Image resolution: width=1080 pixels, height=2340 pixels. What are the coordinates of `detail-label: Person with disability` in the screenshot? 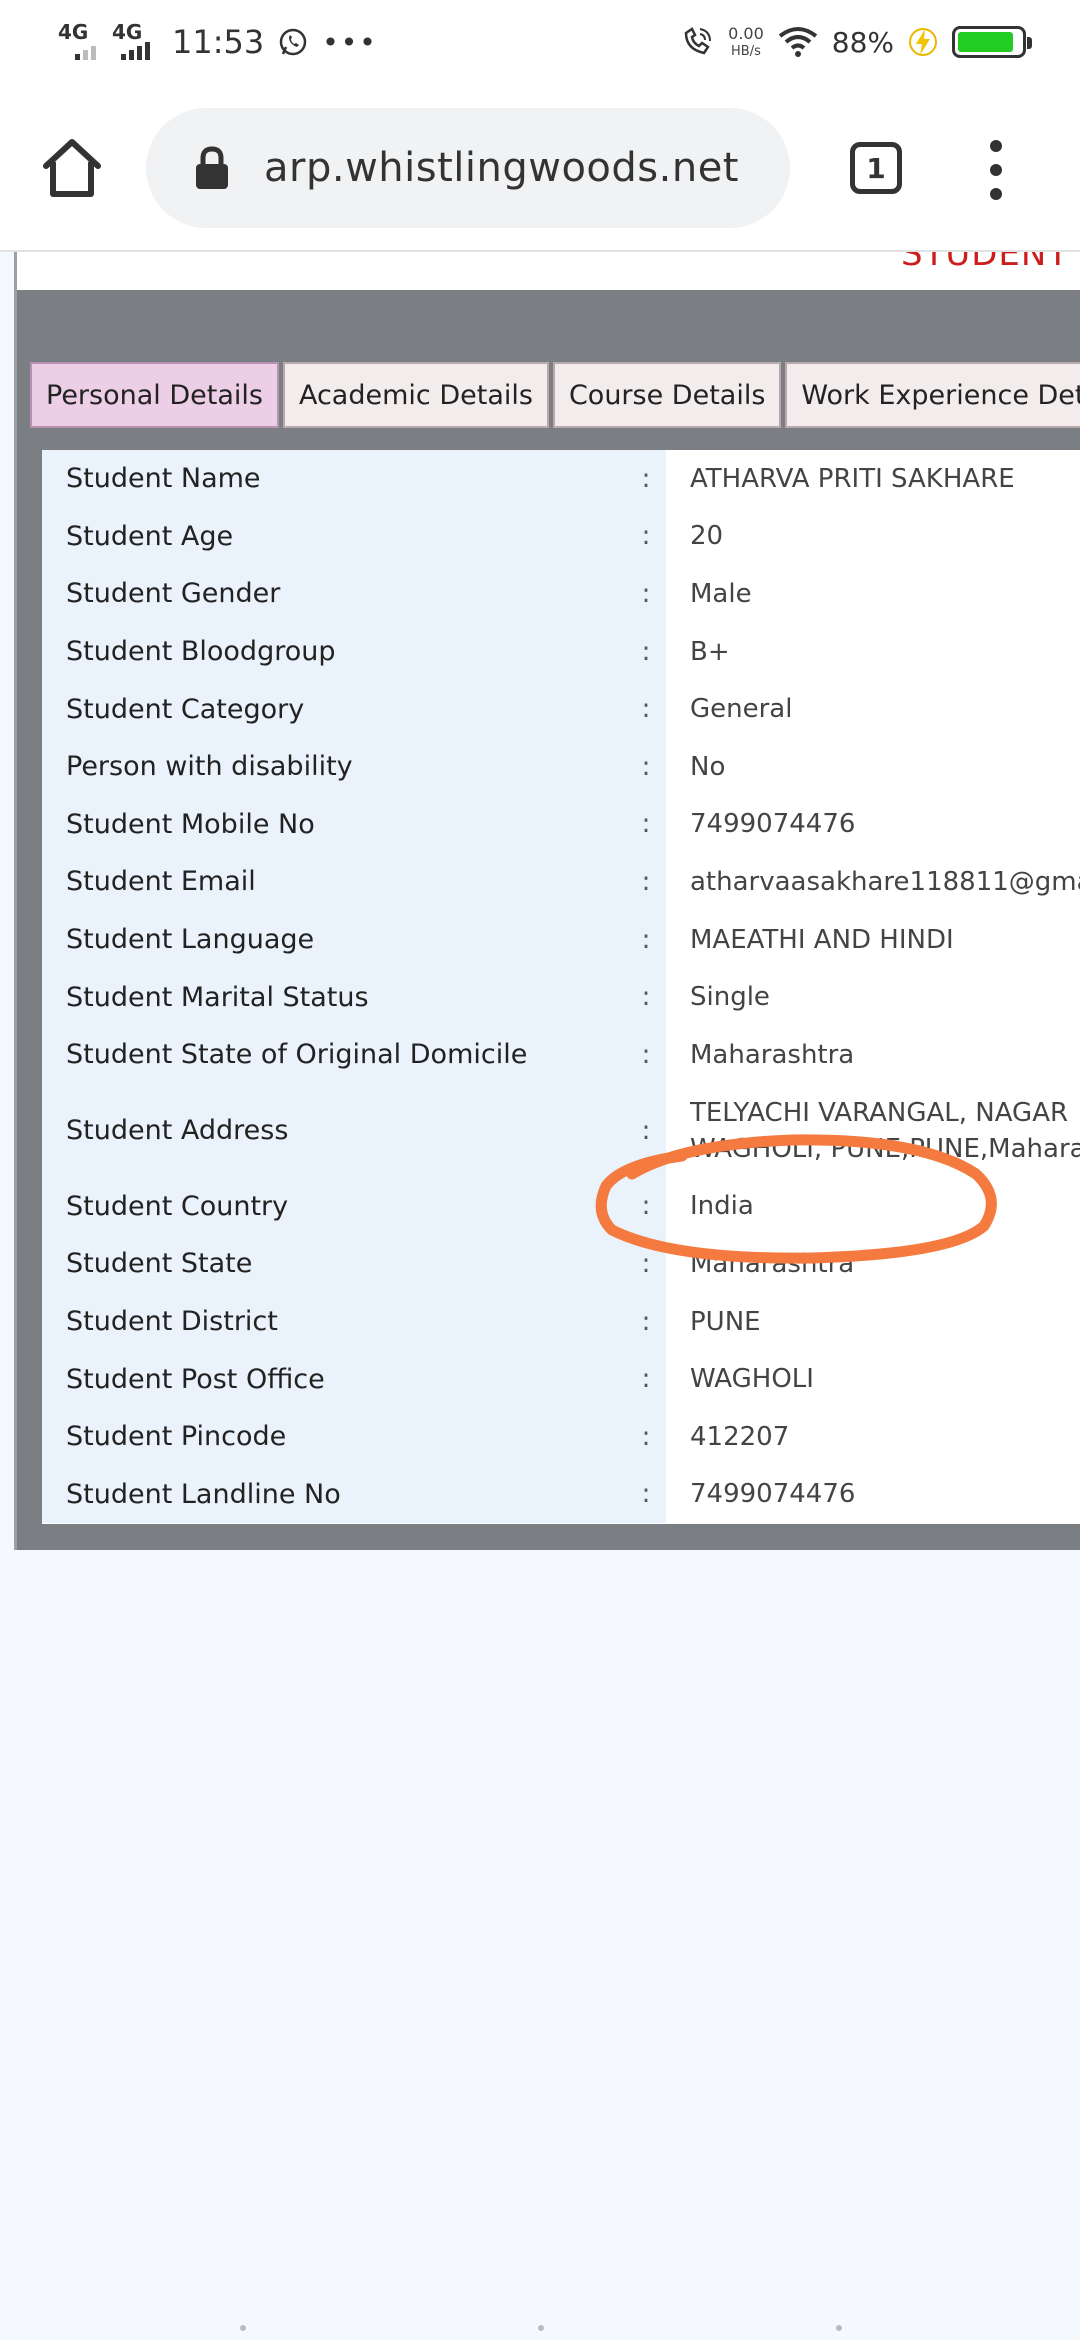 It's located at (354, 766).